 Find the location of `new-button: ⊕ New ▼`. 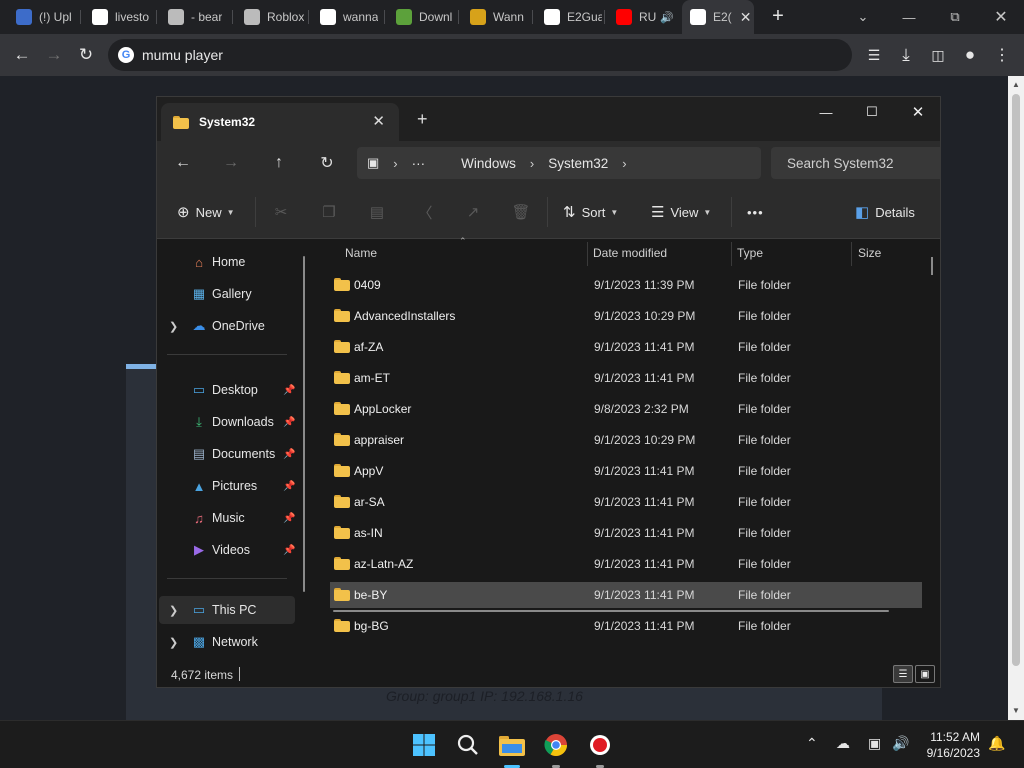

new-button: ⊕ New ▼ is located at coordinates (206, 212).